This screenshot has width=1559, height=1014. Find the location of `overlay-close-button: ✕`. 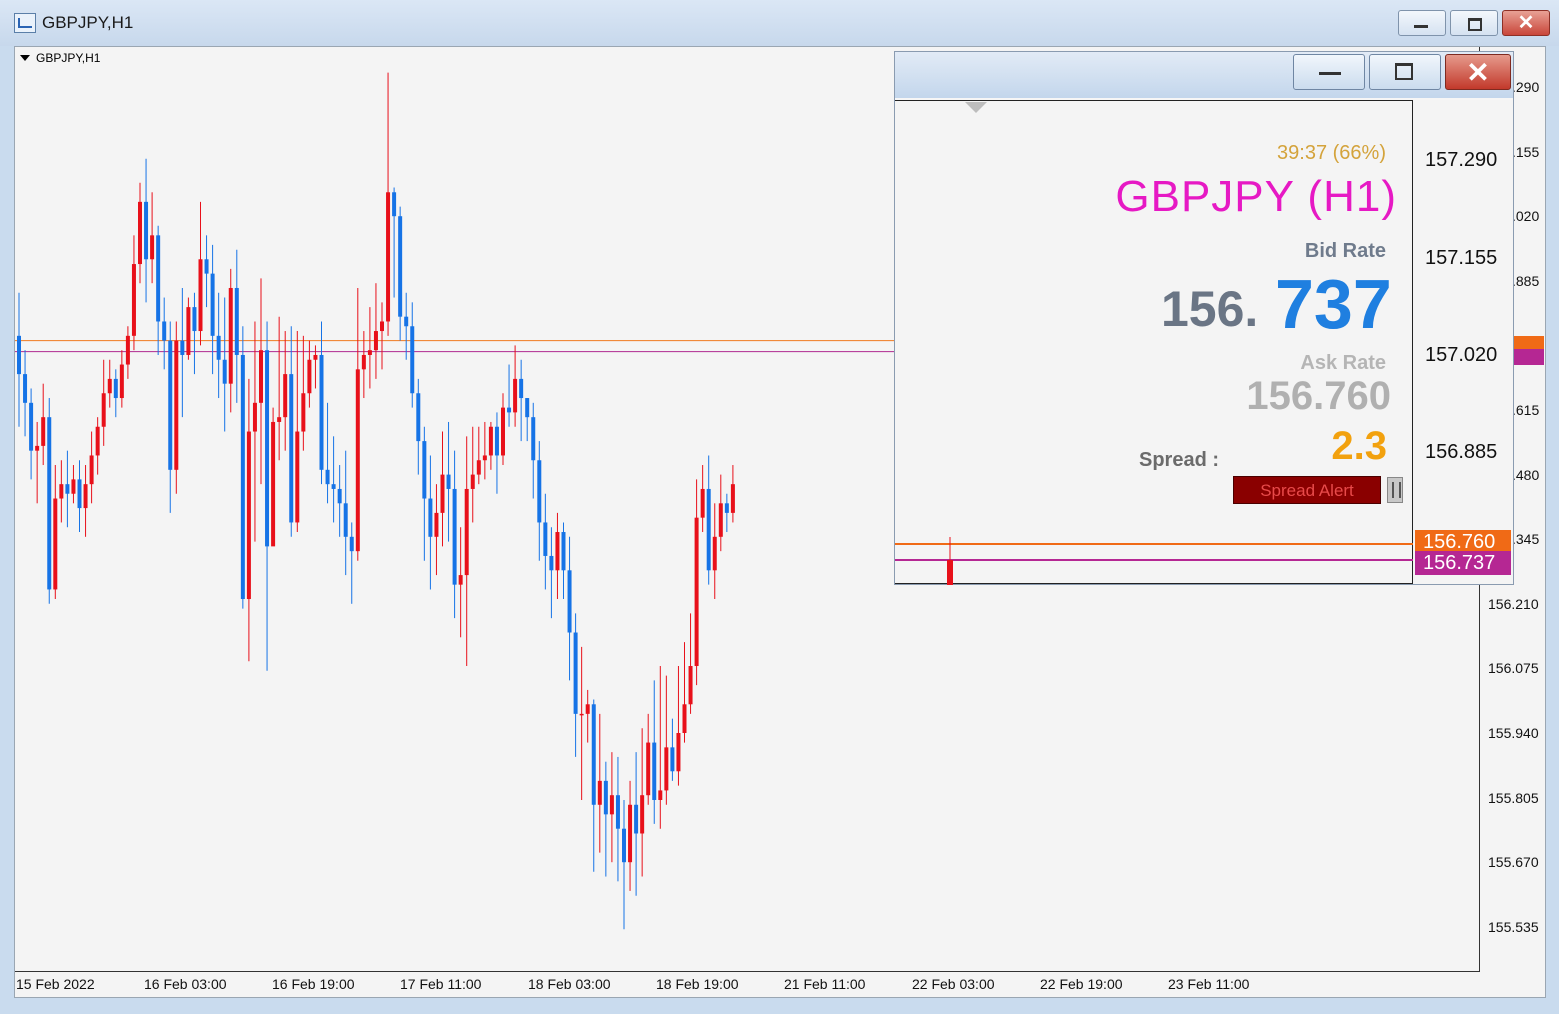

overlay-close-button: ✕ is located at coordinates (1478, 72).